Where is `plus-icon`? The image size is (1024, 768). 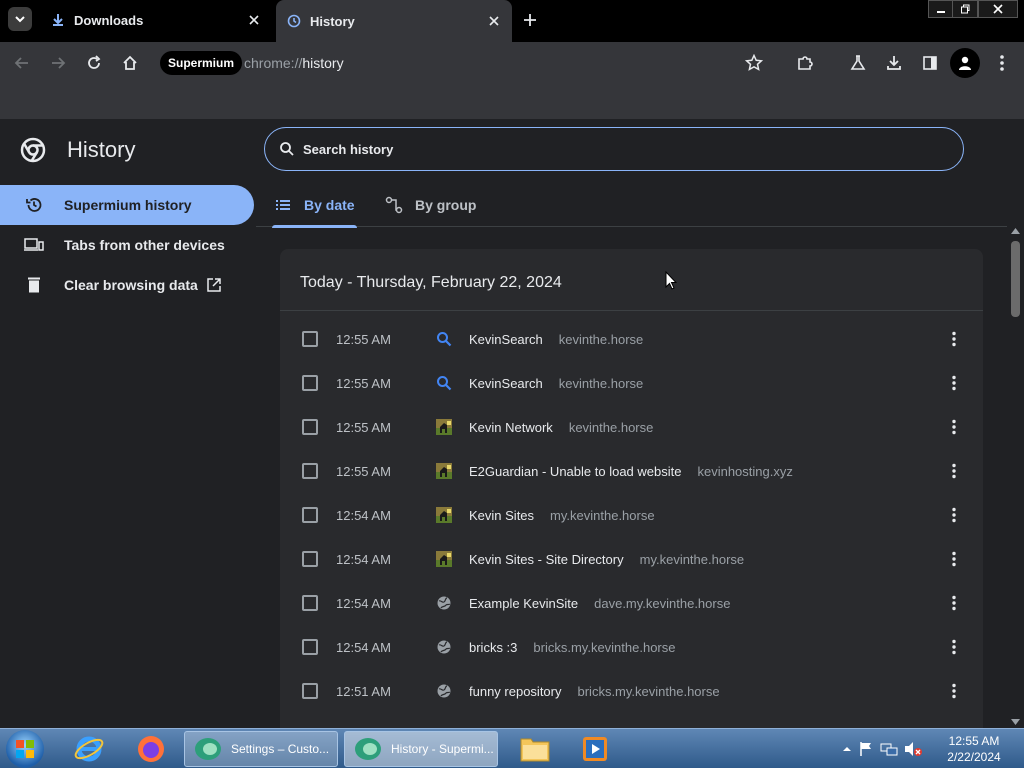
plus-icon is located at coordinates (530, 20).